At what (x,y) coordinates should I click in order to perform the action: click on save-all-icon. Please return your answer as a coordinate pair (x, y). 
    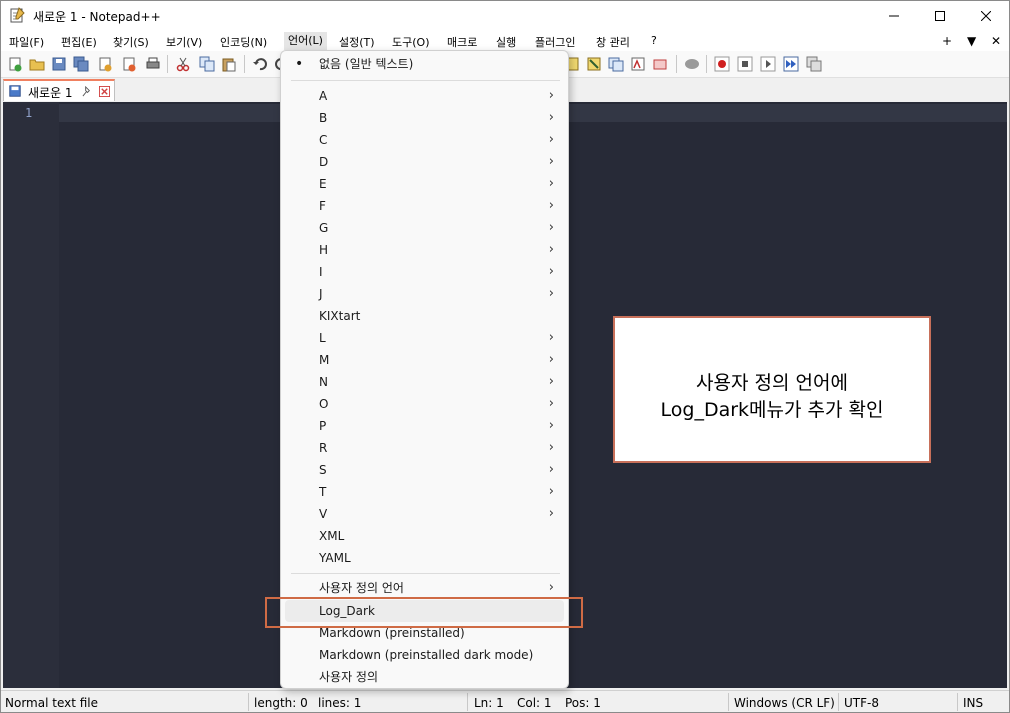
    Looking at the image, I should click on (81, 64).